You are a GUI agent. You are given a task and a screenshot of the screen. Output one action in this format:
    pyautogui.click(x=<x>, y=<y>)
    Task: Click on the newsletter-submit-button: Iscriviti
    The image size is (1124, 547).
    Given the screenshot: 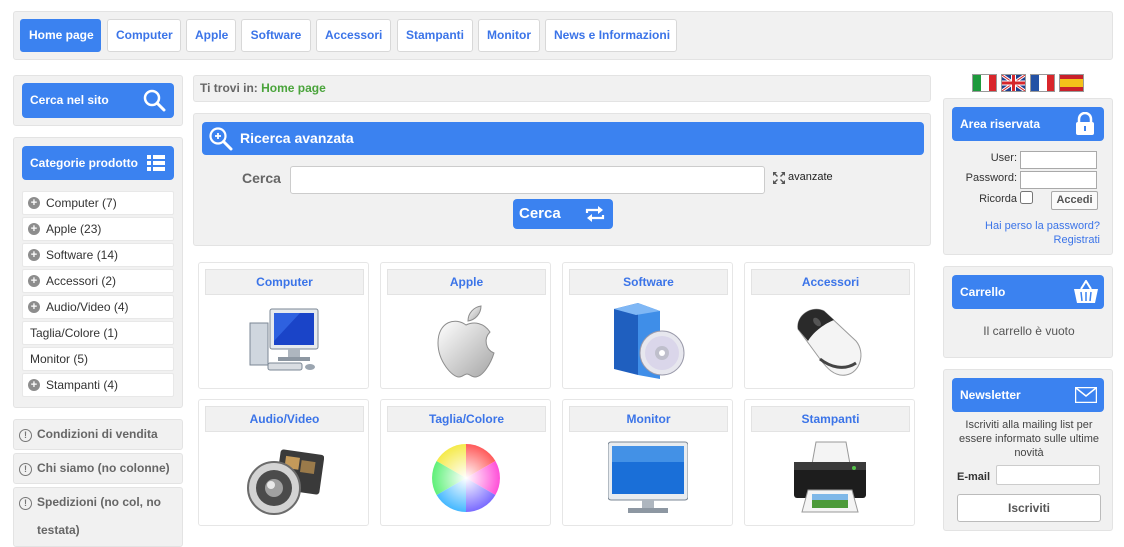 What is the action you would take?
    pyautogui.click(x=1029, y=508)
    